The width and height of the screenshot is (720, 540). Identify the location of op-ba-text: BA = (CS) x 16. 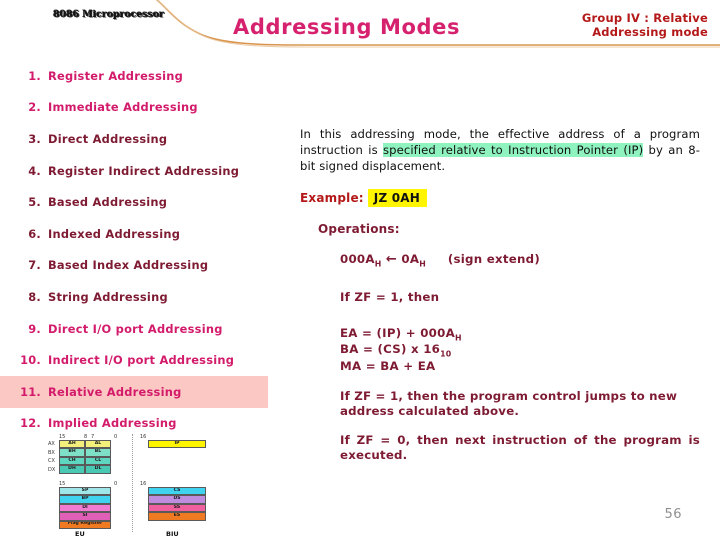
(390, 349).